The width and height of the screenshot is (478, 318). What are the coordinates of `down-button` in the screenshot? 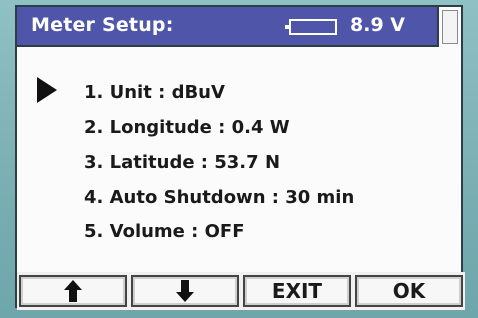 It's located at (185, 291).